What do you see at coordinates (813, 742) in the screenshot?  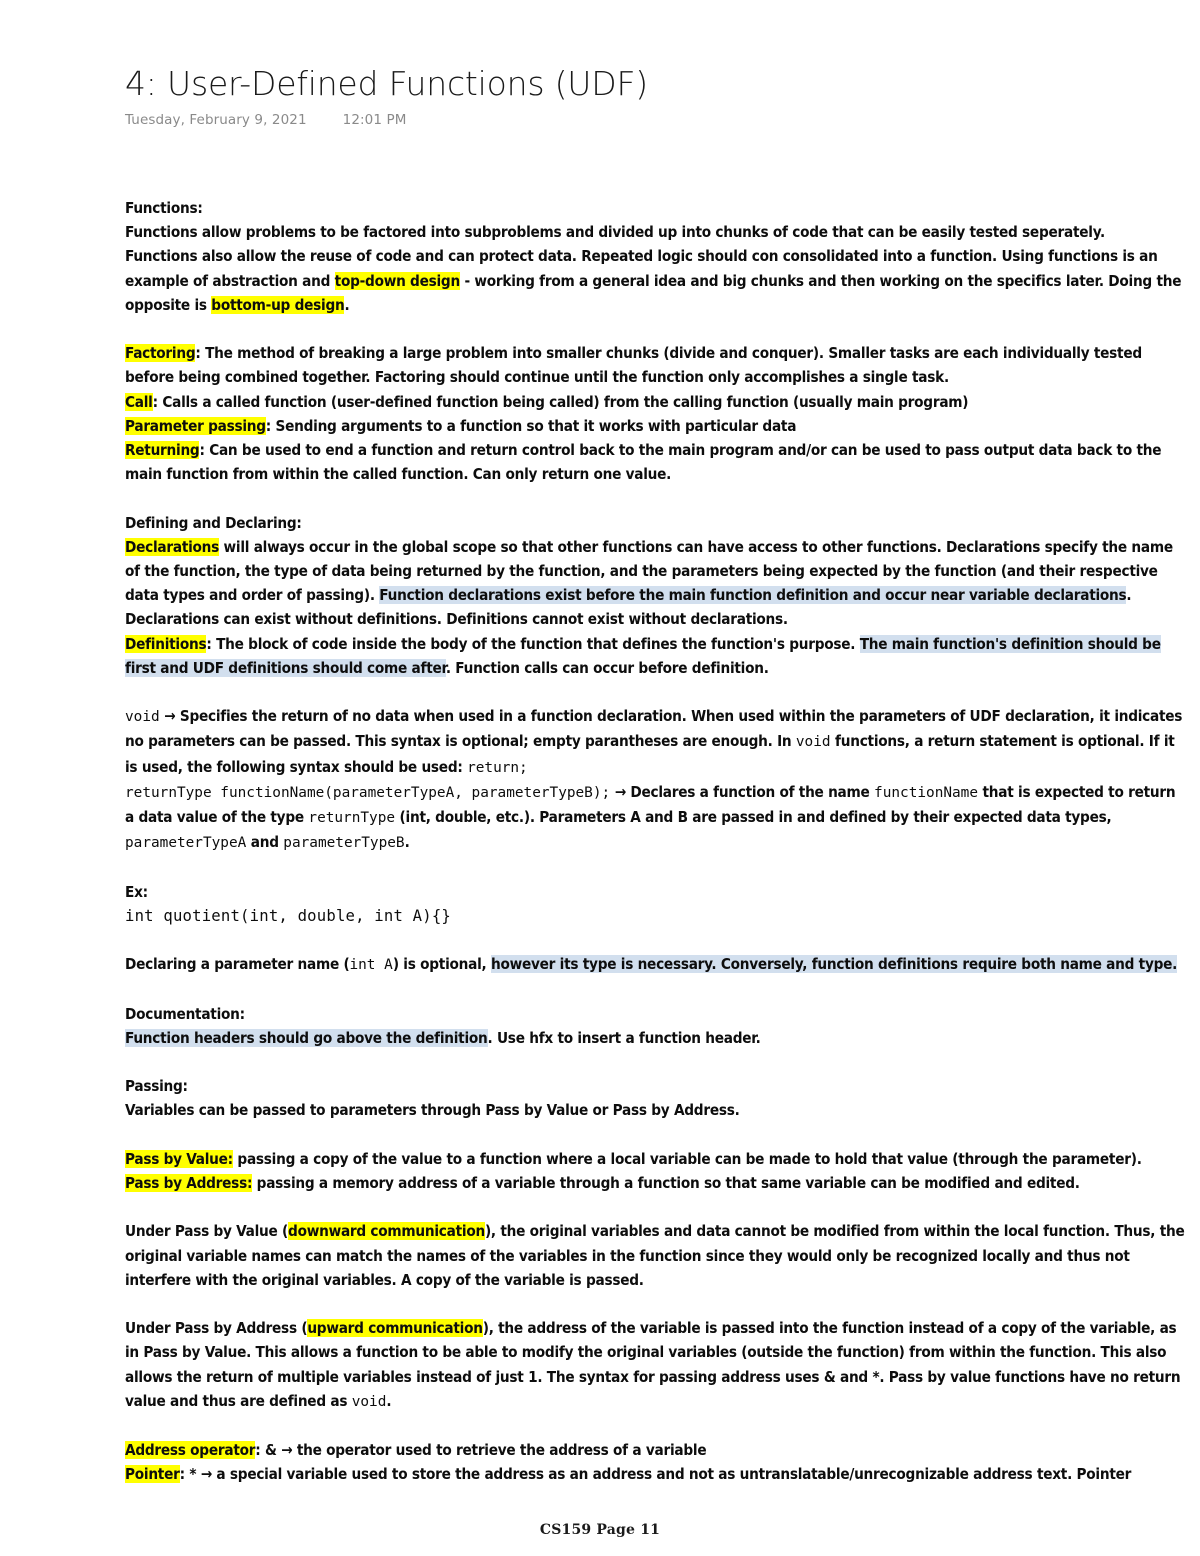 I see `code-void-keyword-2: void` at bounding box center [813, 742].